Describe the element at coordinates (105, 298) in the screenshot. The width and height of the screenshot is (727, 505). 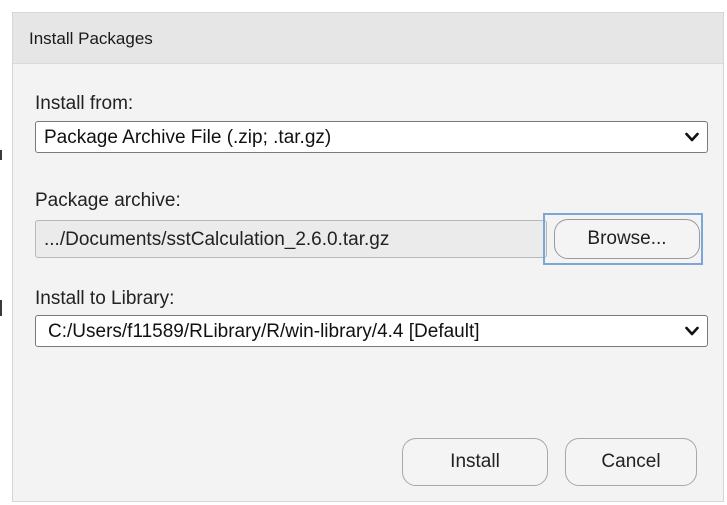
I see `install-to-library-label: Install to Library:` at that location.